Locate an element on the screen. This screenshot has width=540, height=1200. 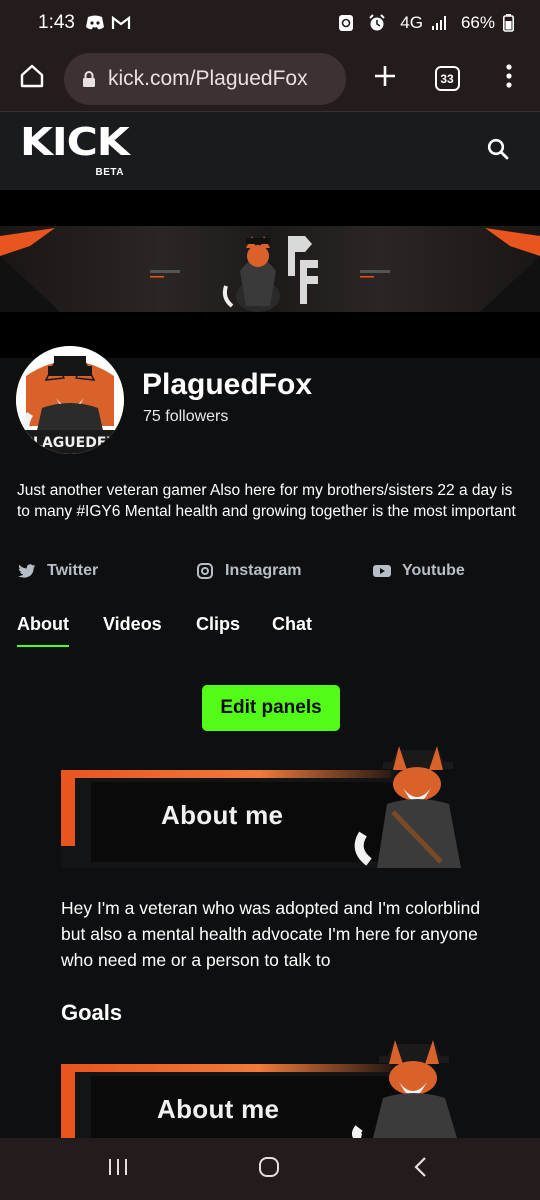
back-icon is located at coordinates (421, 1169).